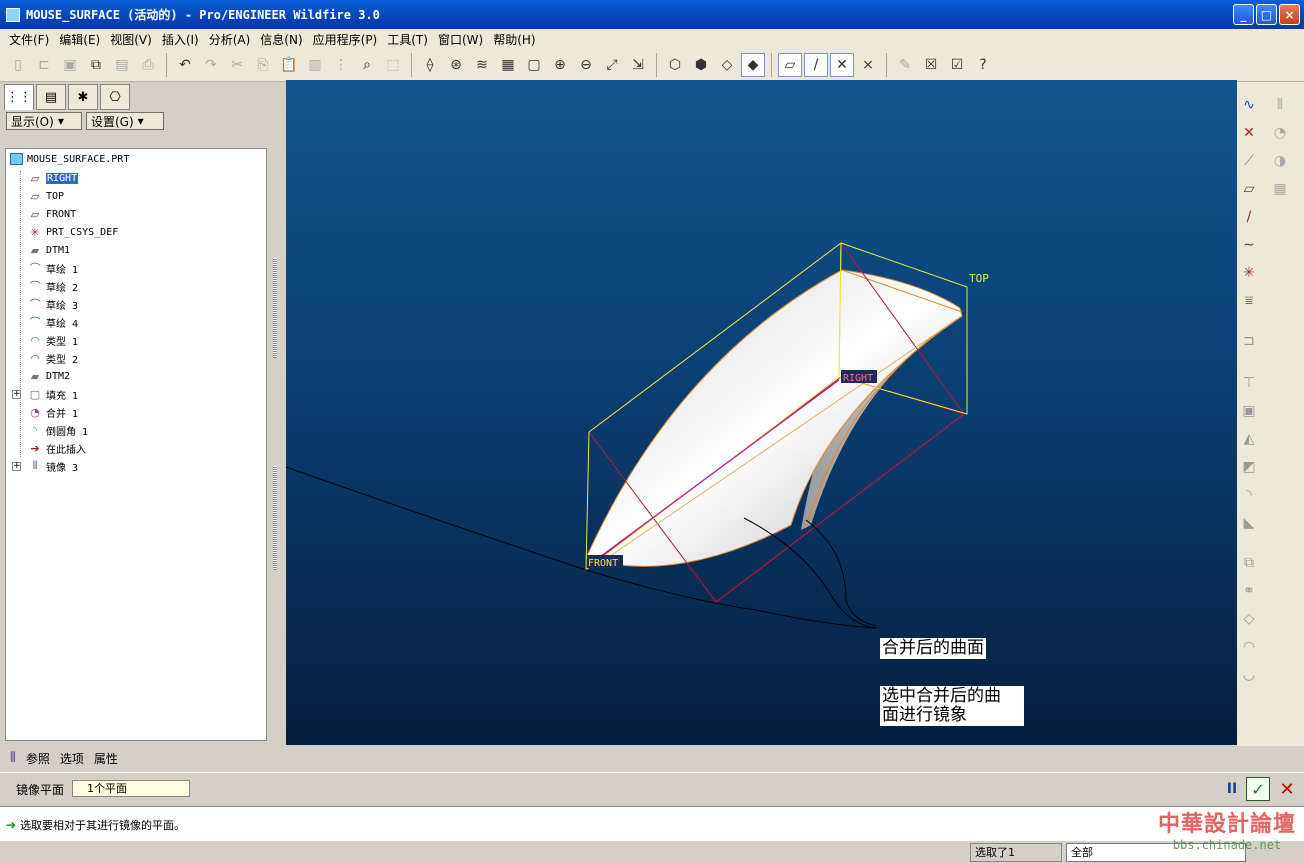 This screenshot has height=863, width=1304. What do you see at coordinates (29, 39) in the screenshot?
I see `menu-file: 文件(F)` at bounding box center [29, 39].